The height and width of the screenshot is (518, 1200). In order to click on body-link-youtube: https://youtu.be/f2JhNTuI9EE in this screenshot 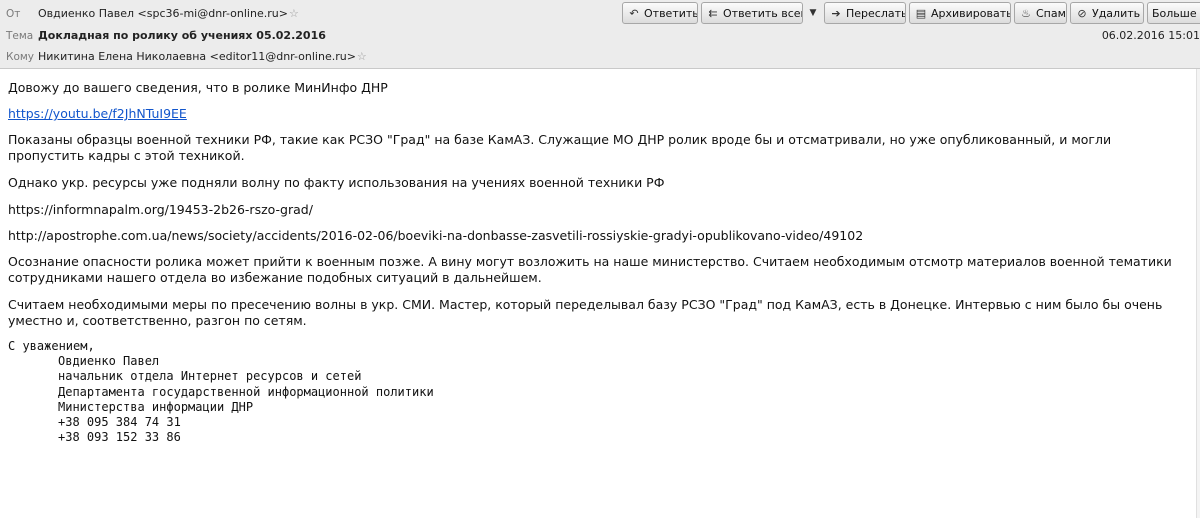, I will do `click(97, 114)`.